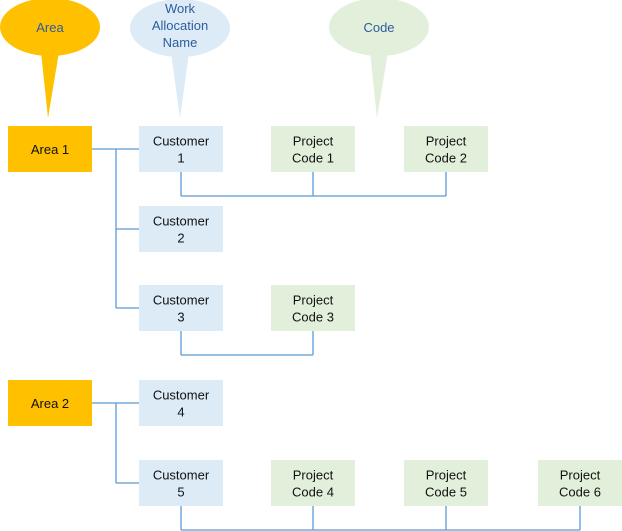 This screenshot has width=622, height=531. What do you see at coordinates (180, 8) in the screenshot?
I see `callout-label: Work` at bounding box center [180, 8].